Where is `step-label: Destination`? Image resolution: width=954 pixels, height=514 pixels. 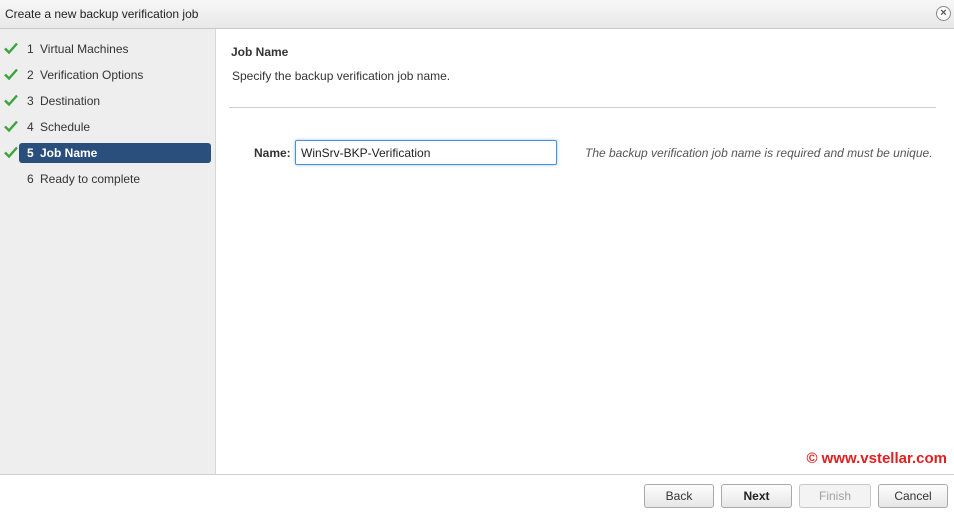 step-label: Destination is located at coordinates (70, 101).